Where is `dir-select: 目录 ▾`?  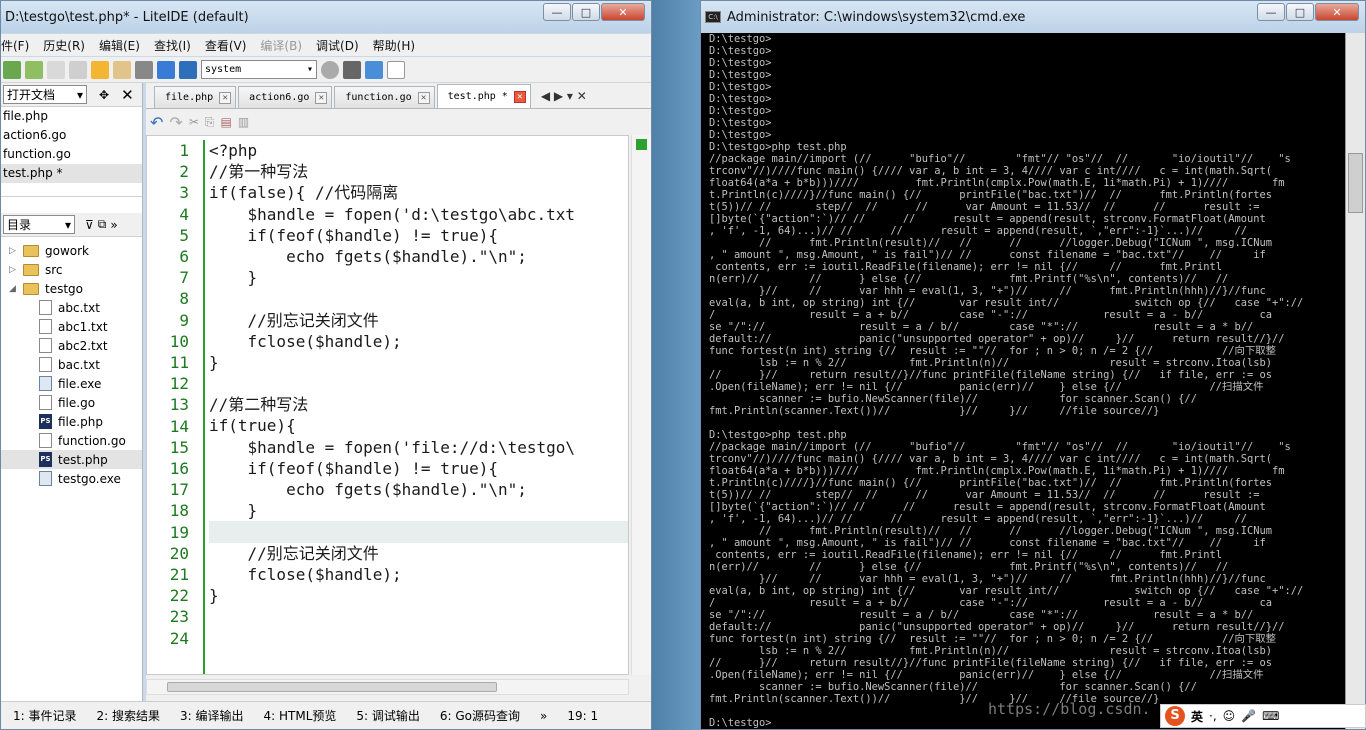
dir-select: 目录 ▾ is located at coordinates (39, 224).